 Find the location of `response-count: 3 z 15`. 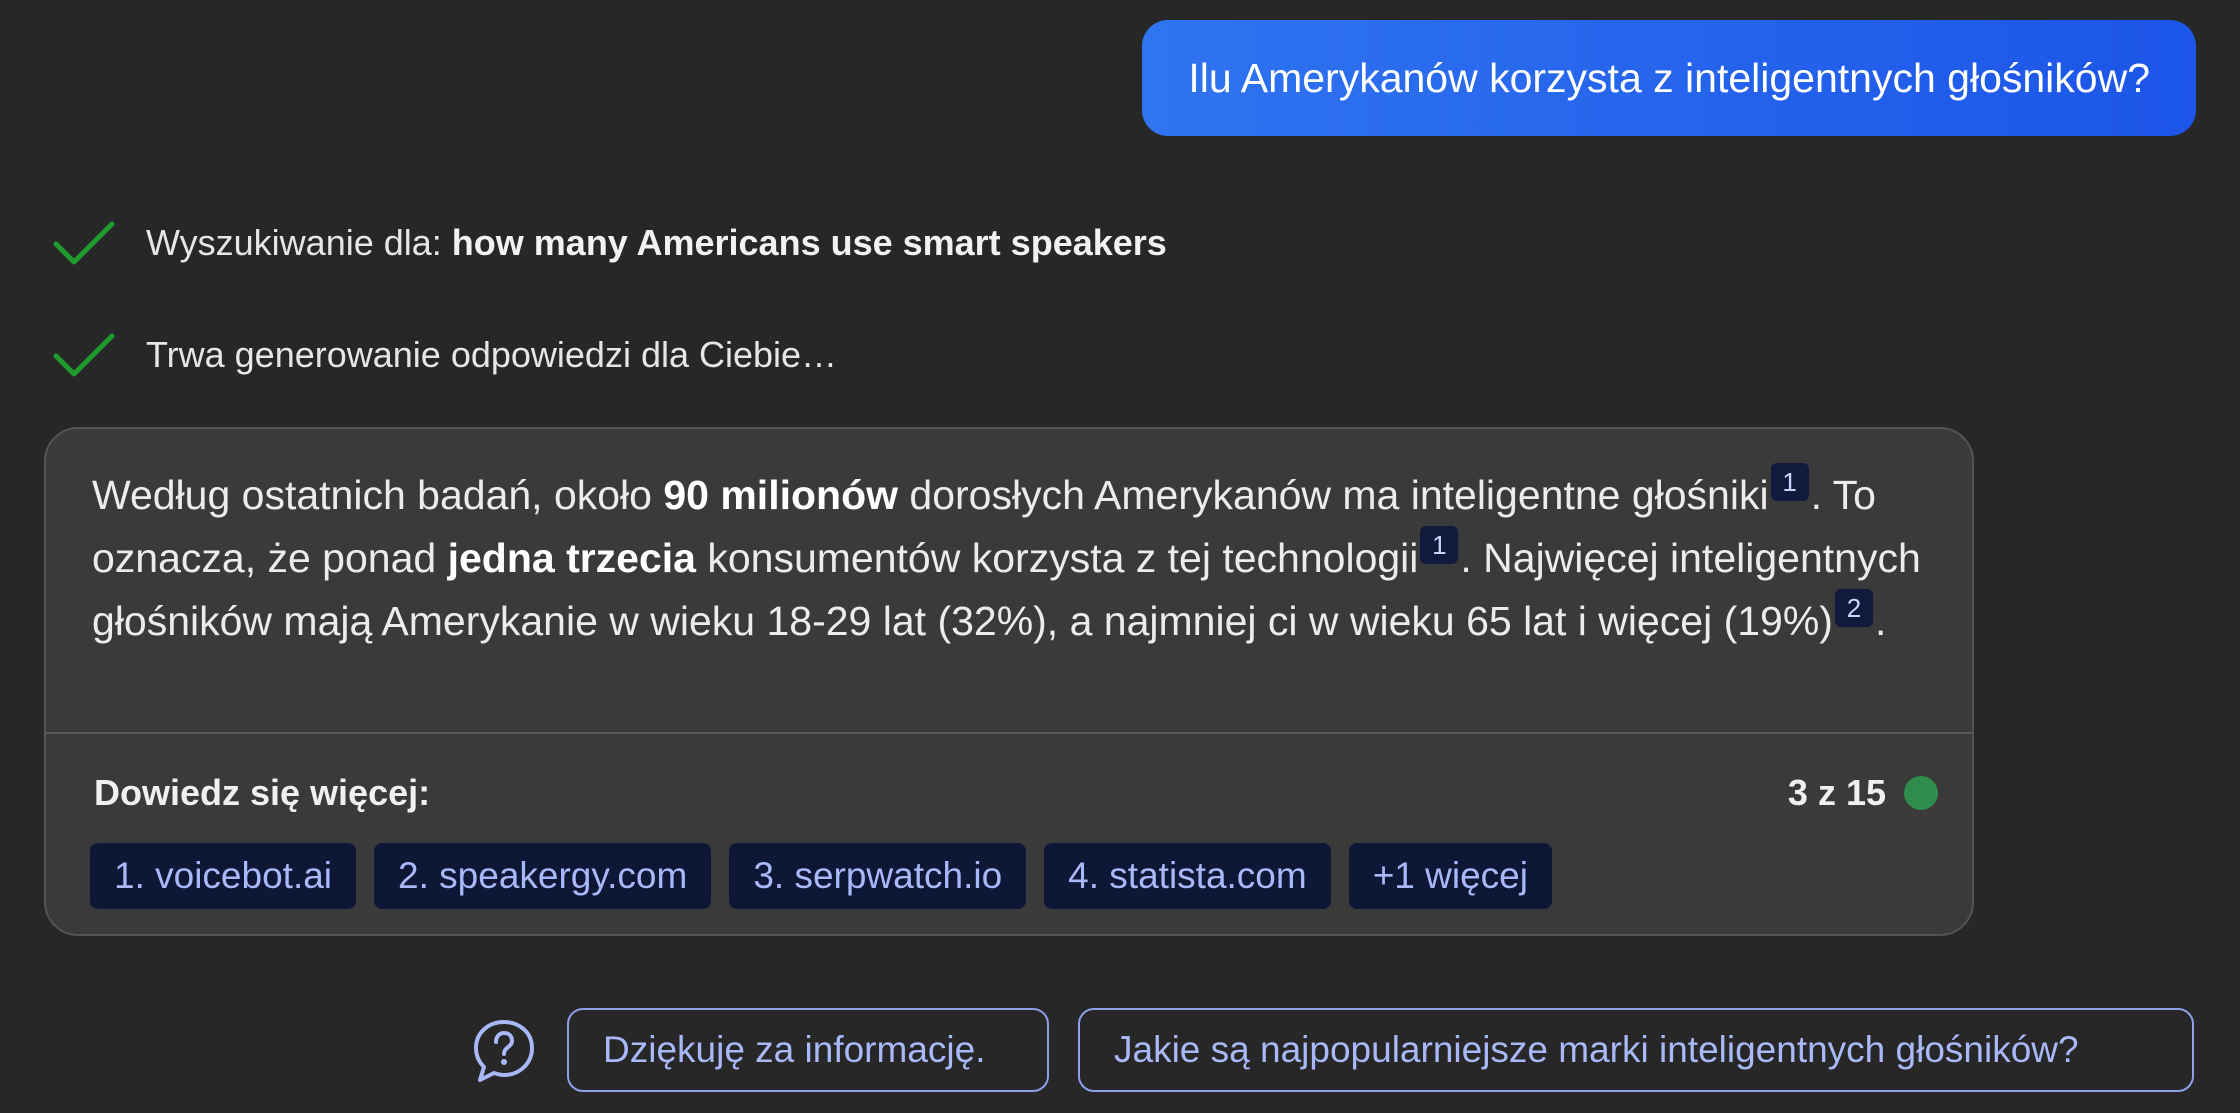

response-count: 3 z 15 is located at coordinates (1863, 793).